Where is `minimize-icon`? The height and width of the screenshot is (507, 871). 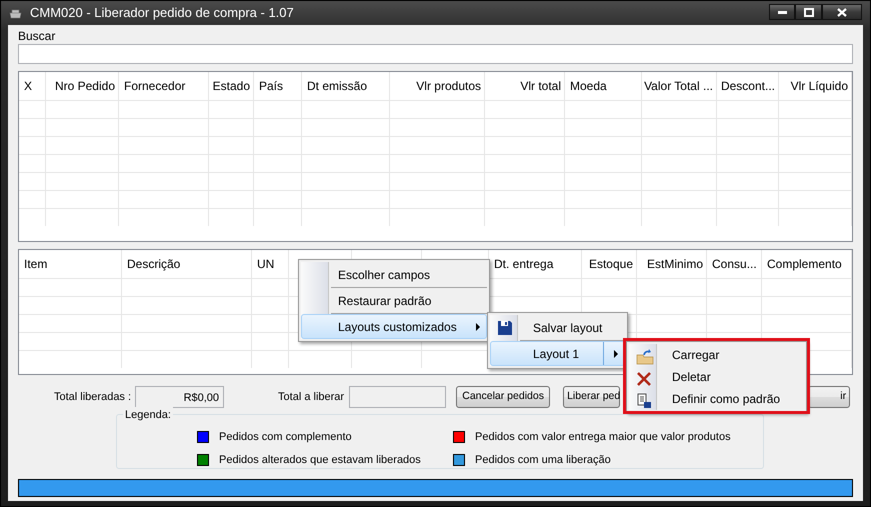 minimize-icon is located at coordinates (782, 12).